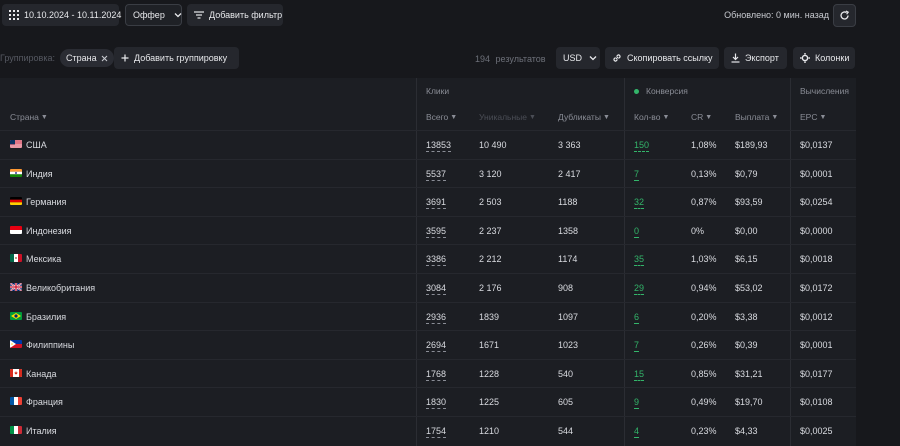 Image resolution: width=900 pixels, height=446 pixels. I want to click on table-row: Мексика 3386 2 212 1174 35 1,03% $6,15 $0,0018, so click(428, 258).